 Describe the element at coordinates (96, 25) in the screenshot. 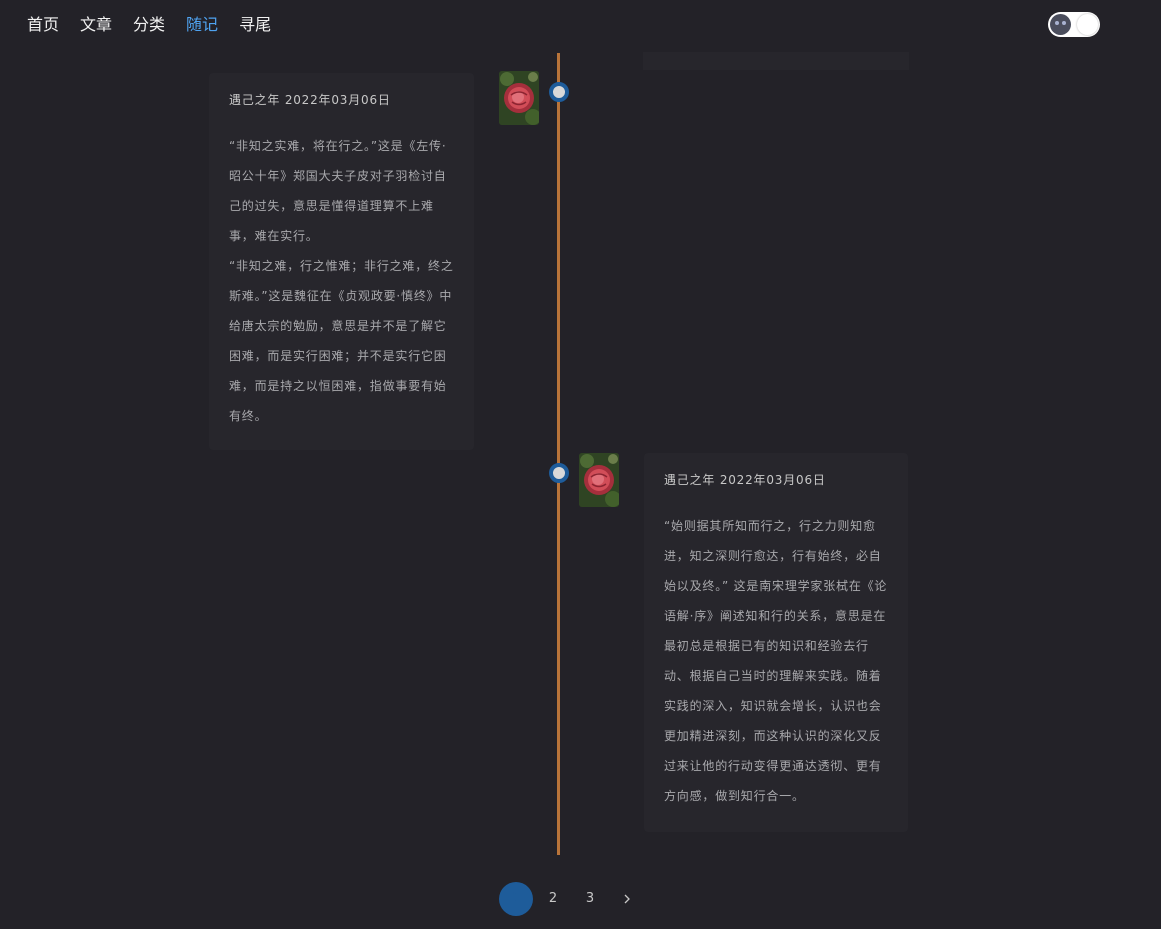

I see `nav-item-articles: 文章` at that location.